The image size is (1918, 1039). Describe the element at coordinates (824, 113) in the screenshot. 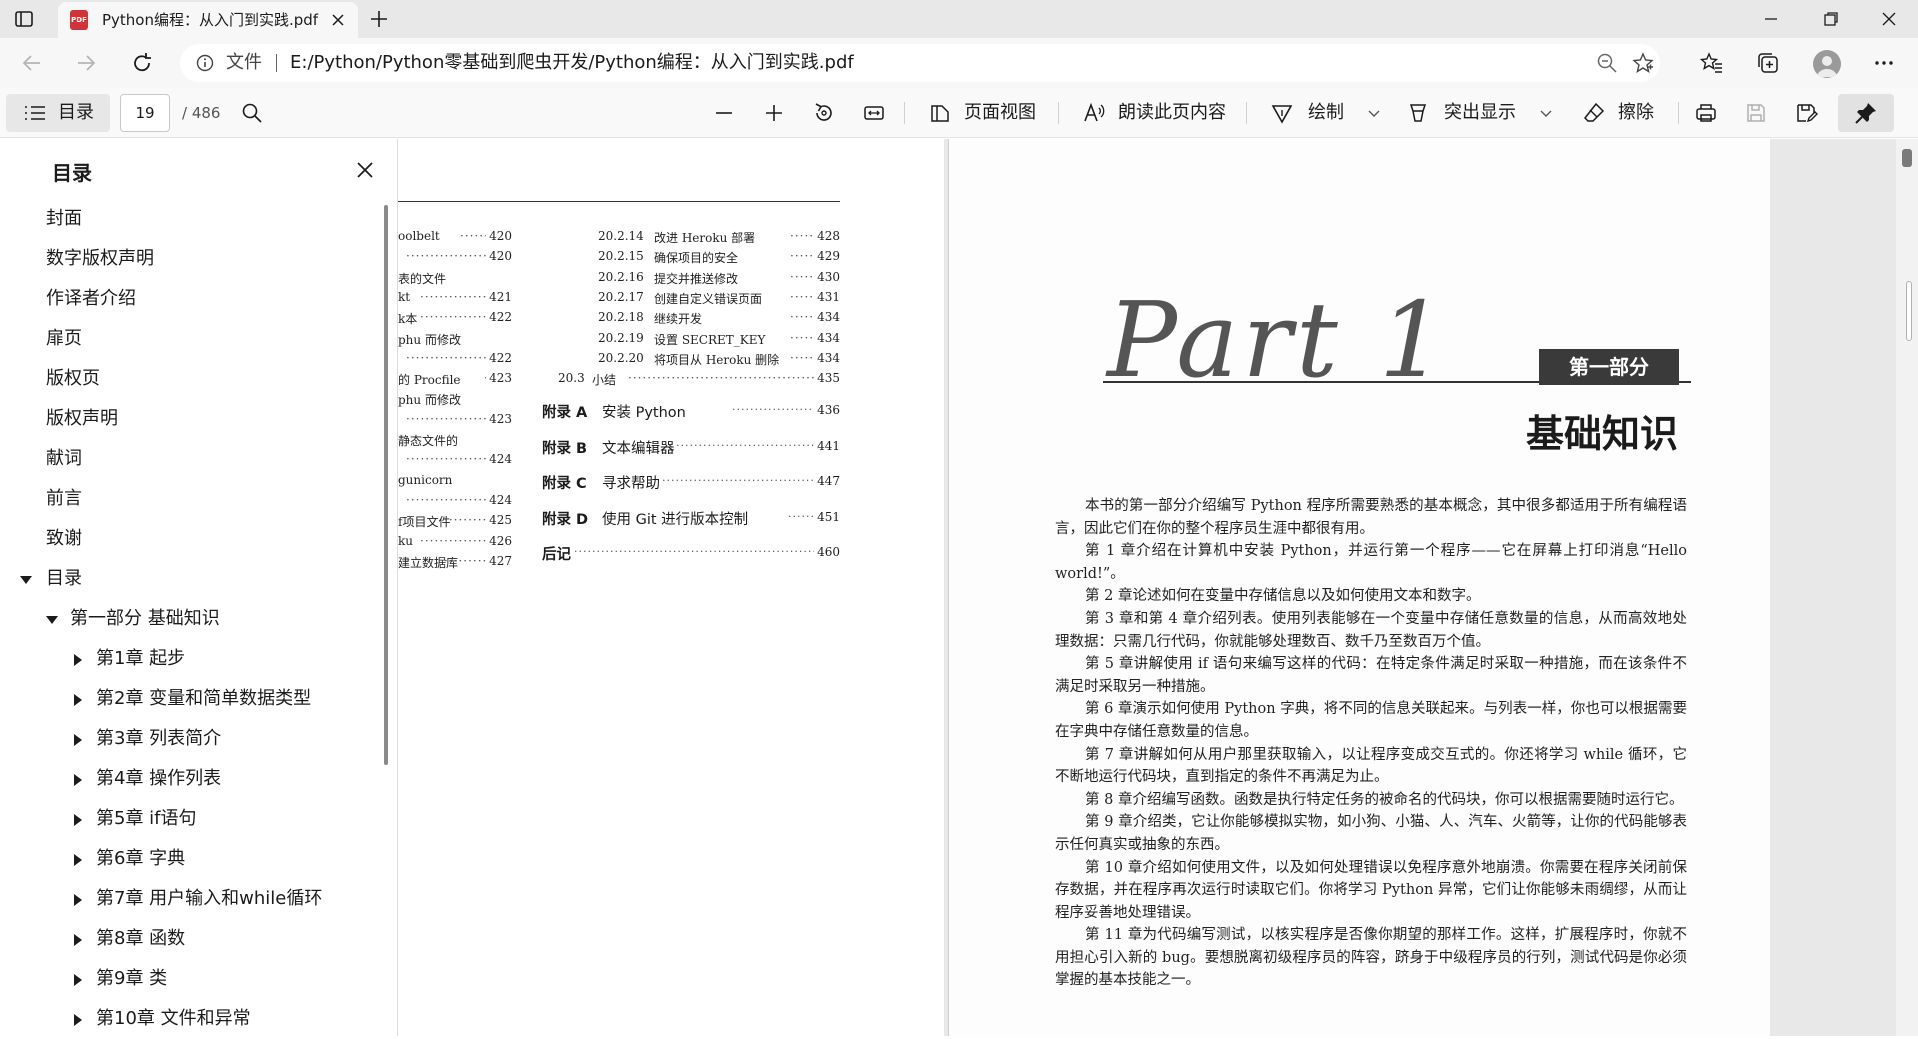

I see `rotate-icon` at that location.